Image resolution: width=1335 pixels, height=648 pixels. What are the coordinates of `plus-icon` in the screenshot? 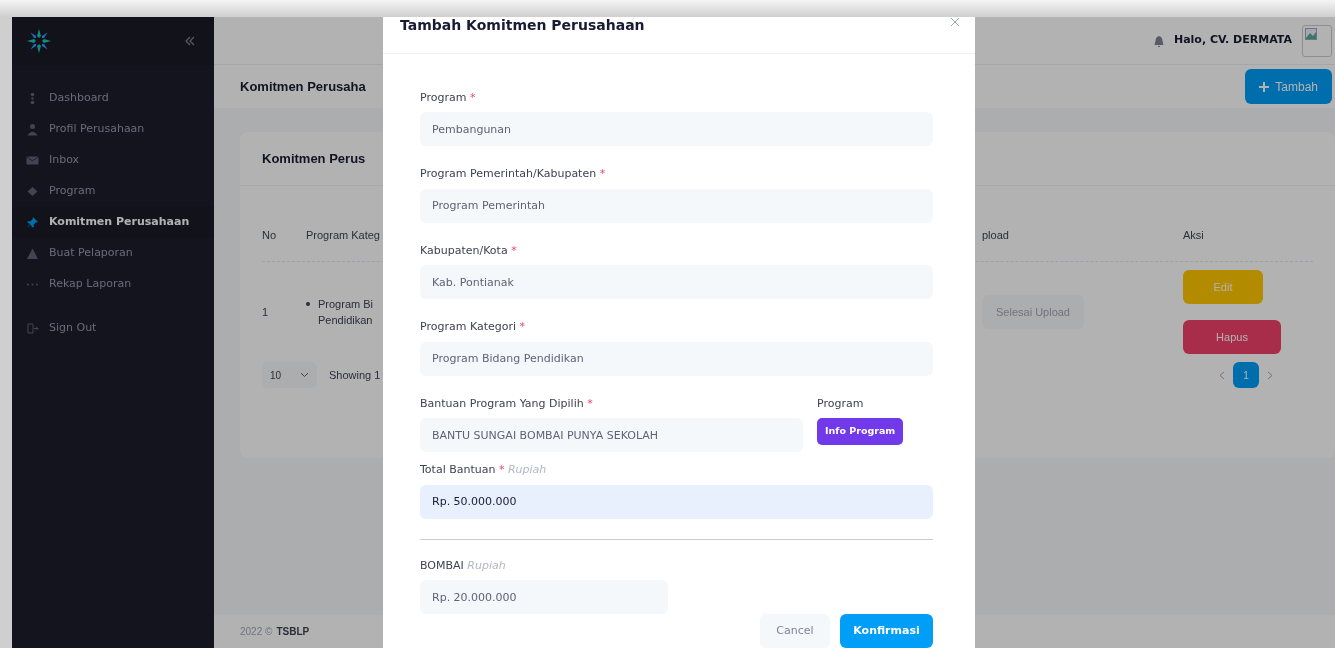 It's located at (1264, 86).